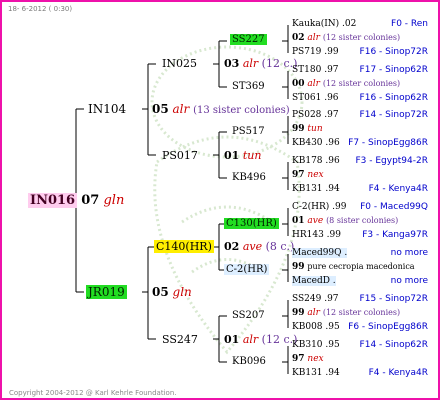 The width and height of the screenshot is (440, 400). Describe the element at coordinates (393, 52) in the screenshot. I see `gen4-mother-location: F16 - Sinop72R` at that location.